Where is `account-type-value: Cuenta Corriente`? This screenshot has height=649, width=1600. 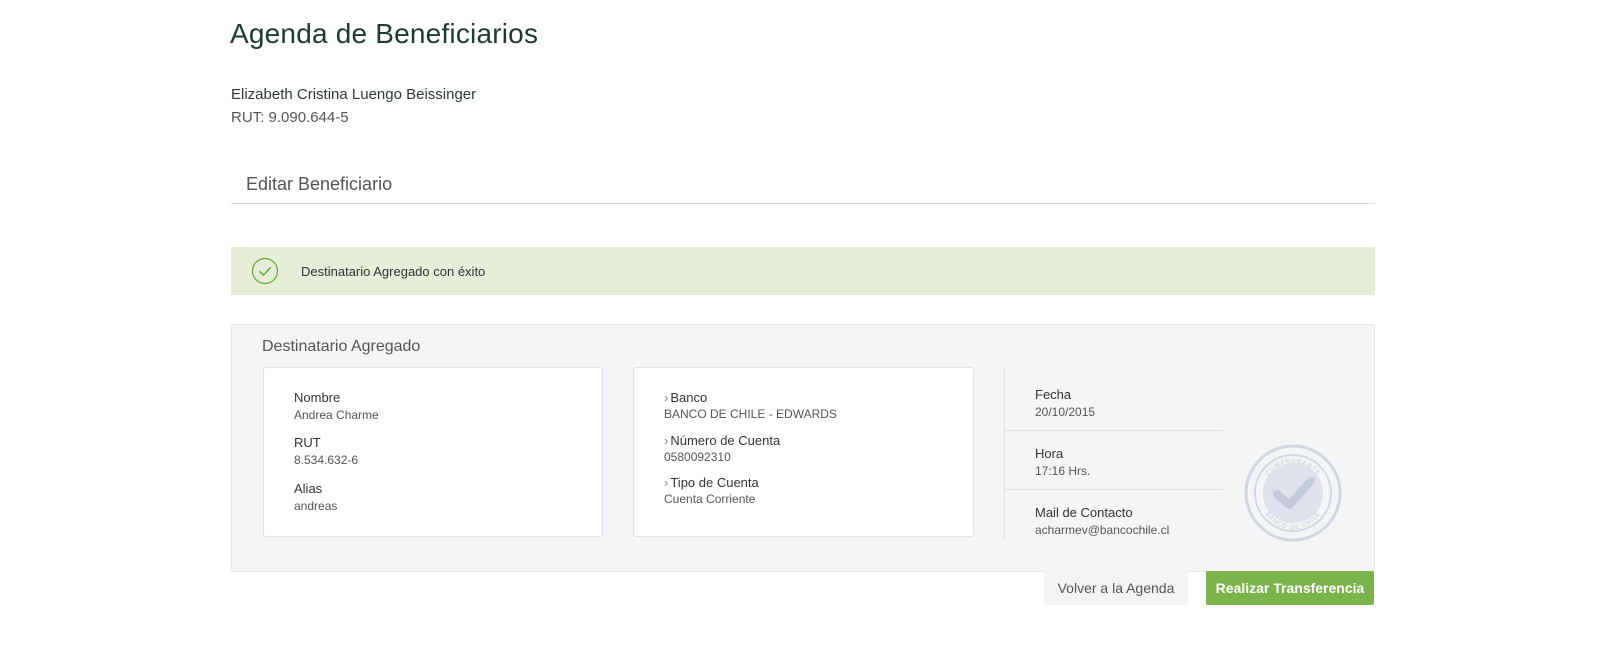
account-type-value: Cuenta Corriente is located at coordinates (710, 499).